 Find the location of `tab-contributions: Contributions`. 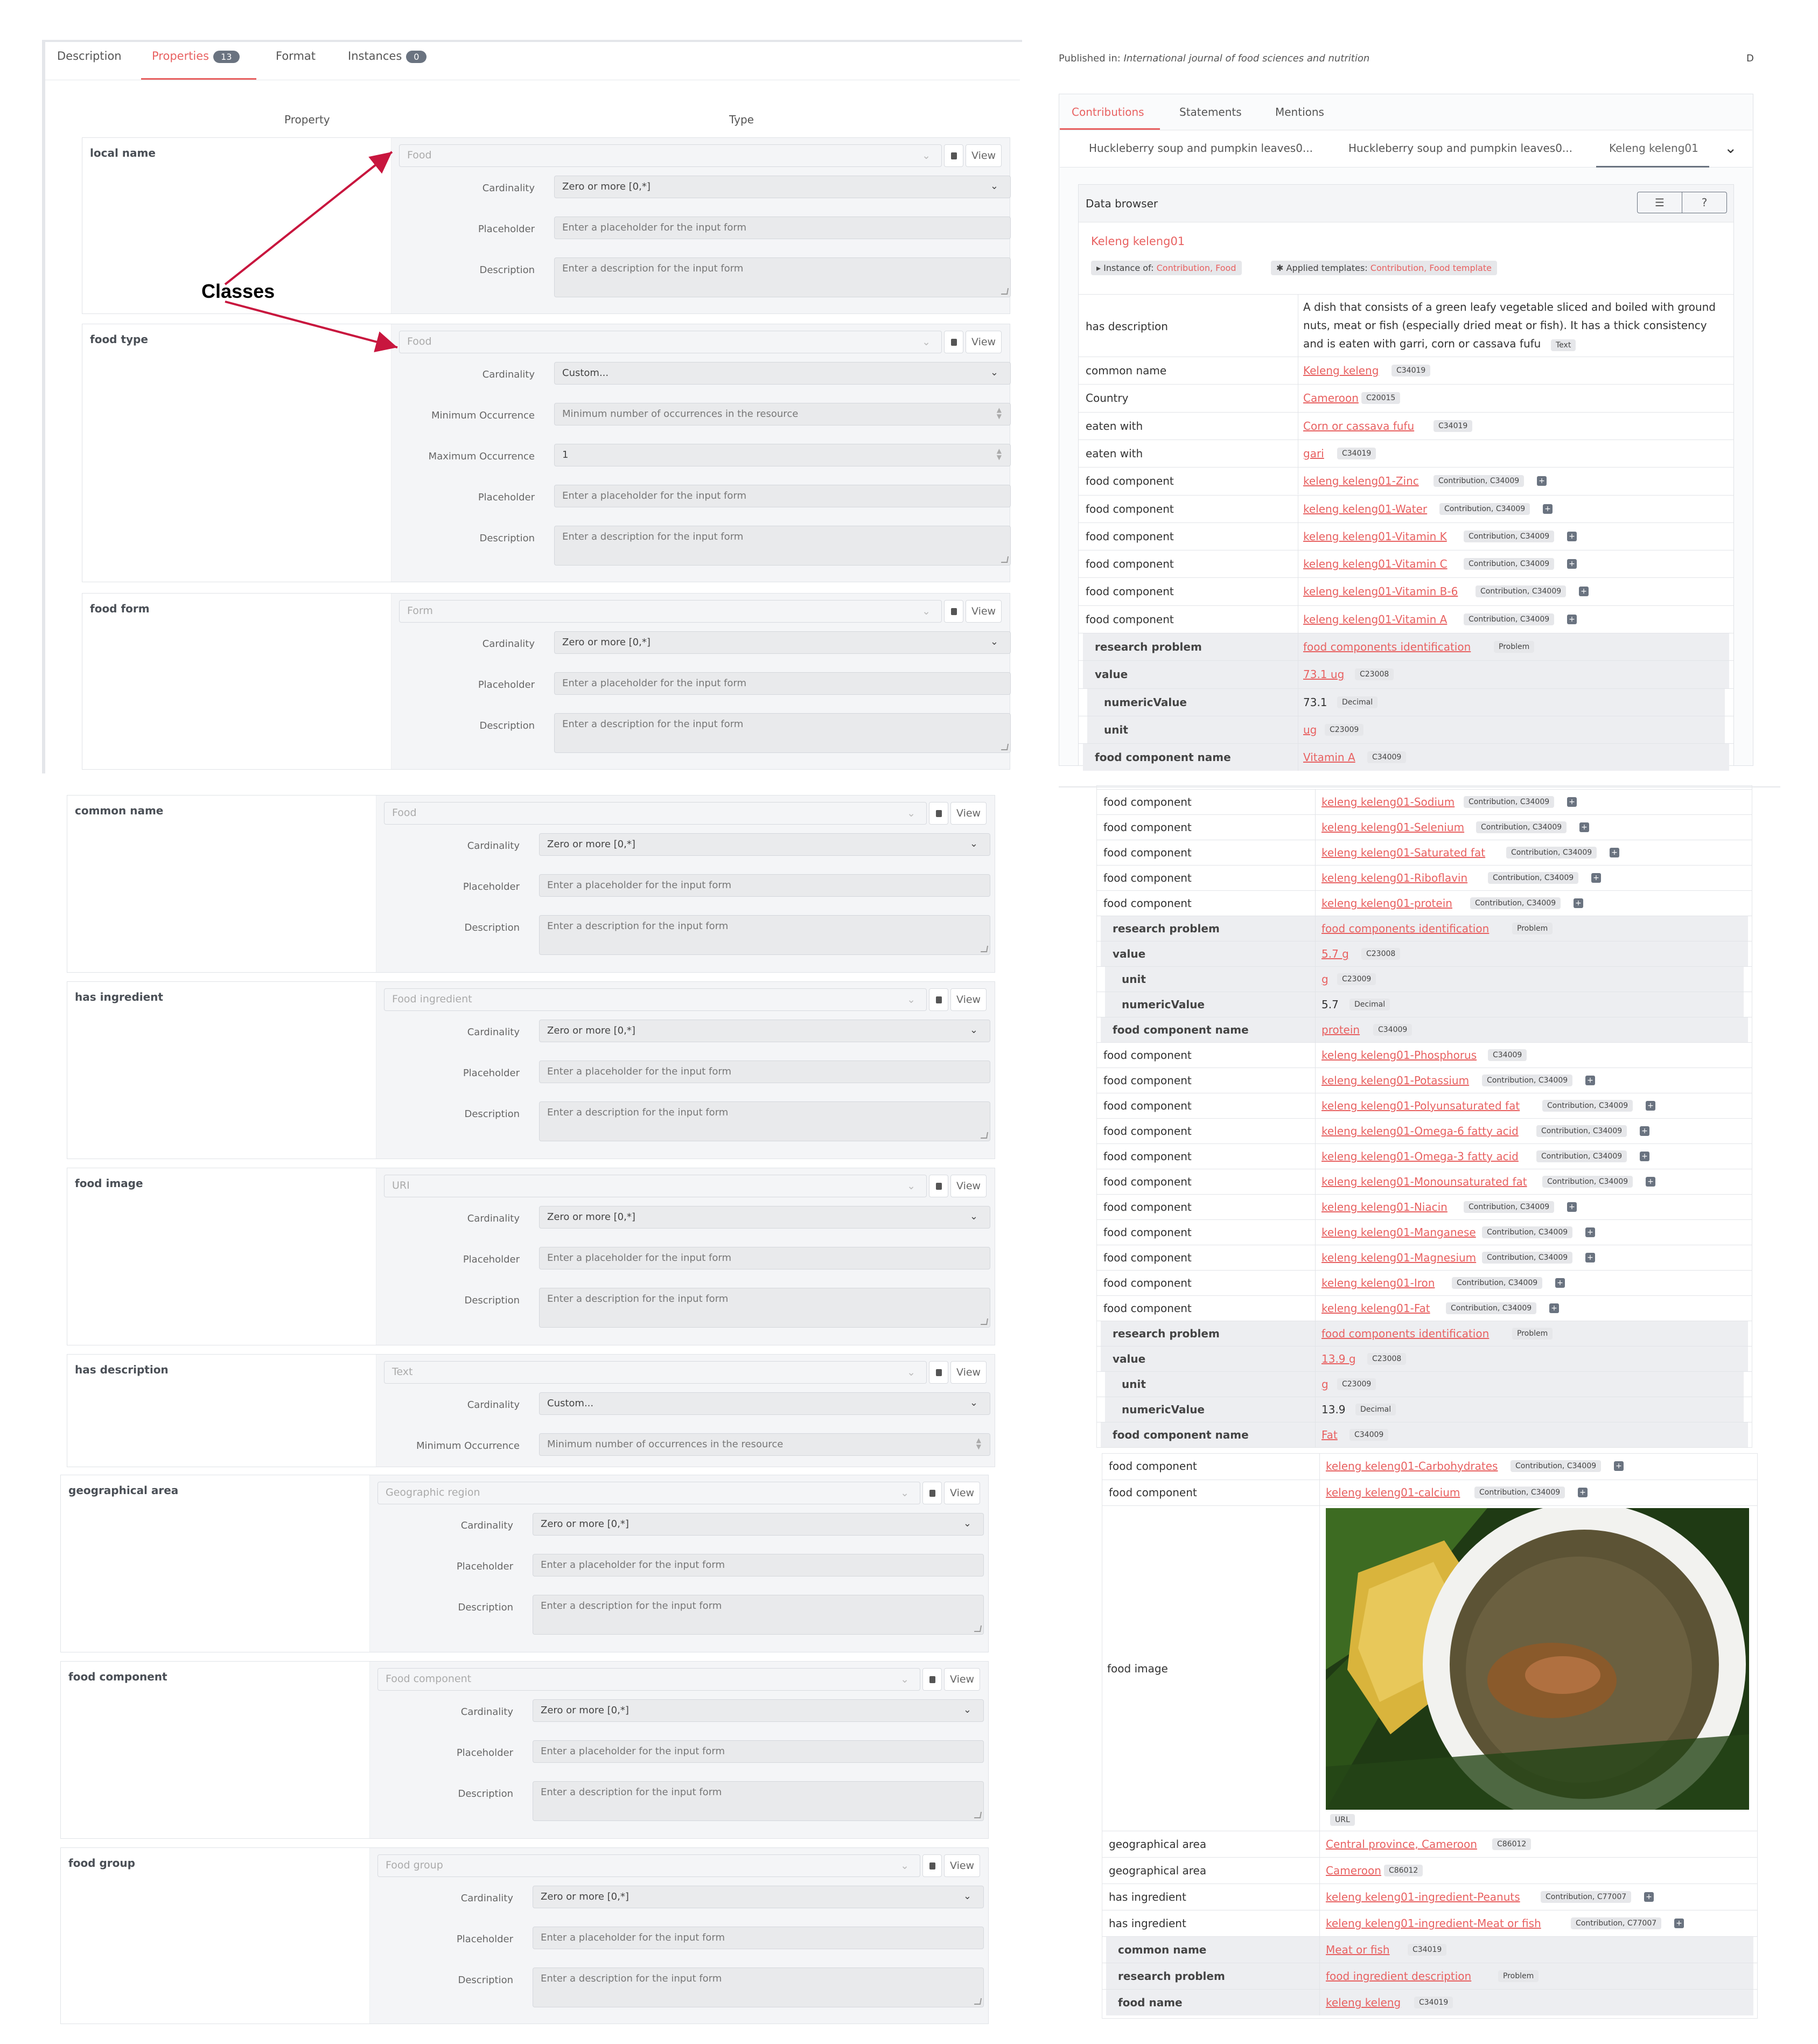

tab-contributions: Contributions is located at coordinates (1108, 112).